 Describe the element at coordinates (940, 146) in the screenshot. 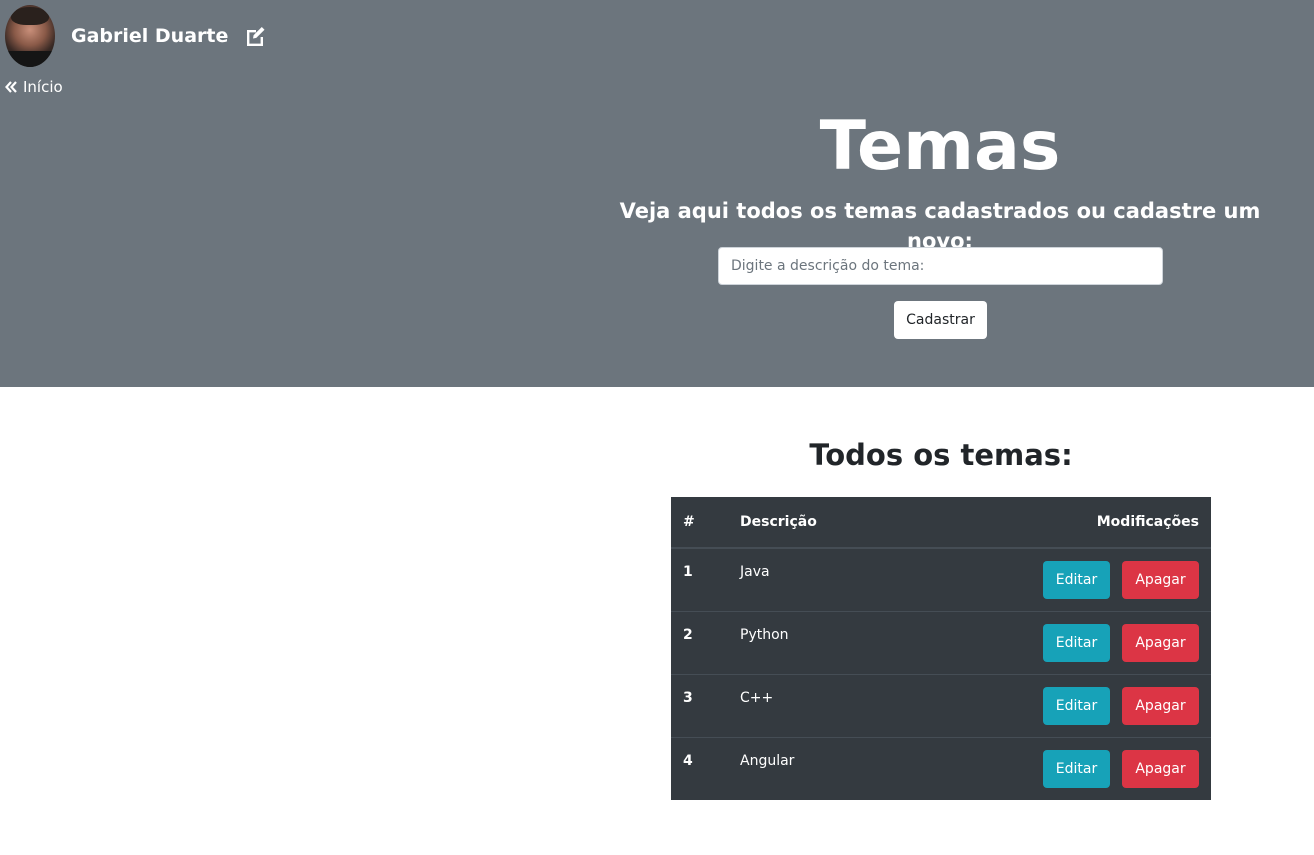

I see `page-title: Temas` at that location.